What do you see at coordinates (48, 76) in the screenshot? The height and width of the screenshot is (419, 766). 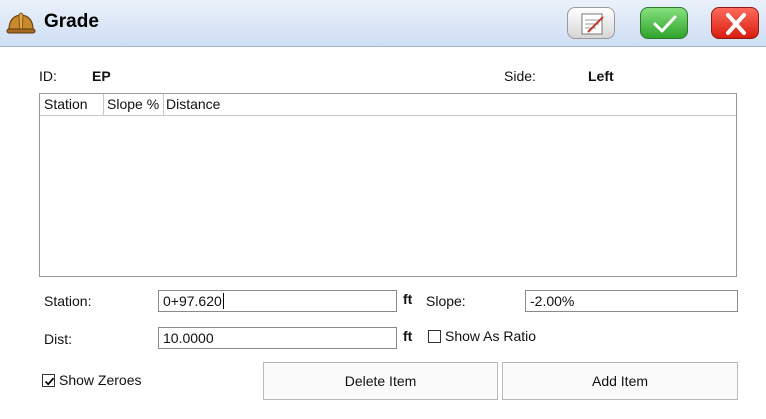 I see `id-label: ID:` at bounding box center [48, 76].